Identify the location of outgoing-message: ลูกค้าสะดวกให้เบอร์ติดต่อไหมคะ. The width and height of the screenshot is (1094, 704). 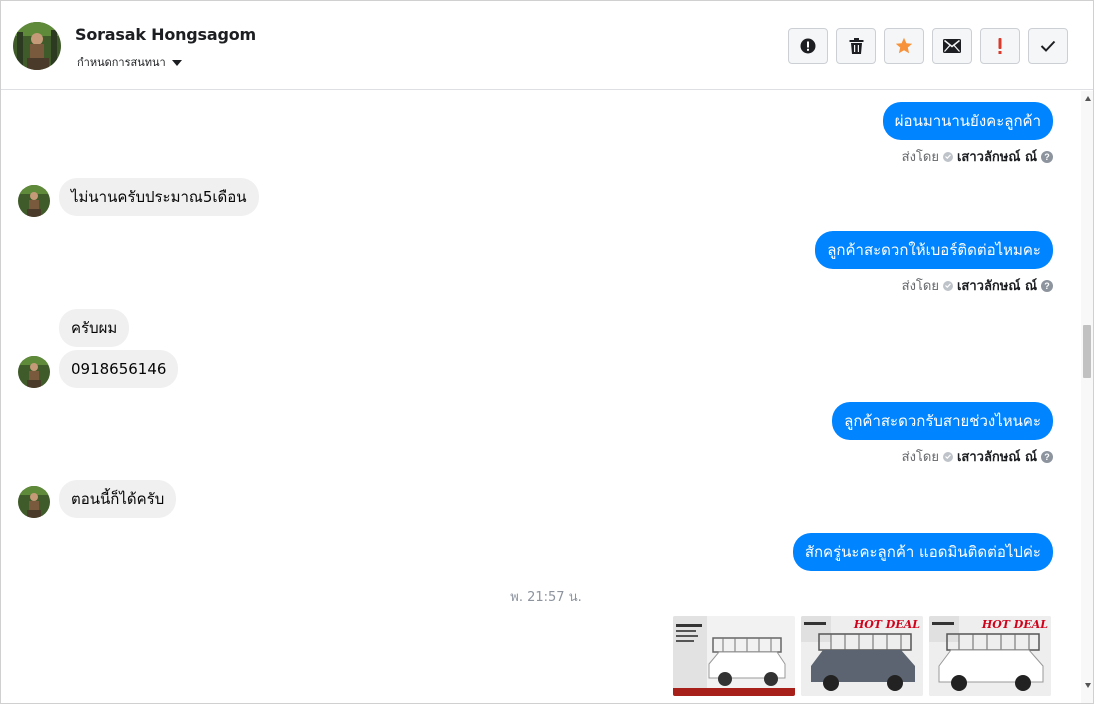
(934, 250).